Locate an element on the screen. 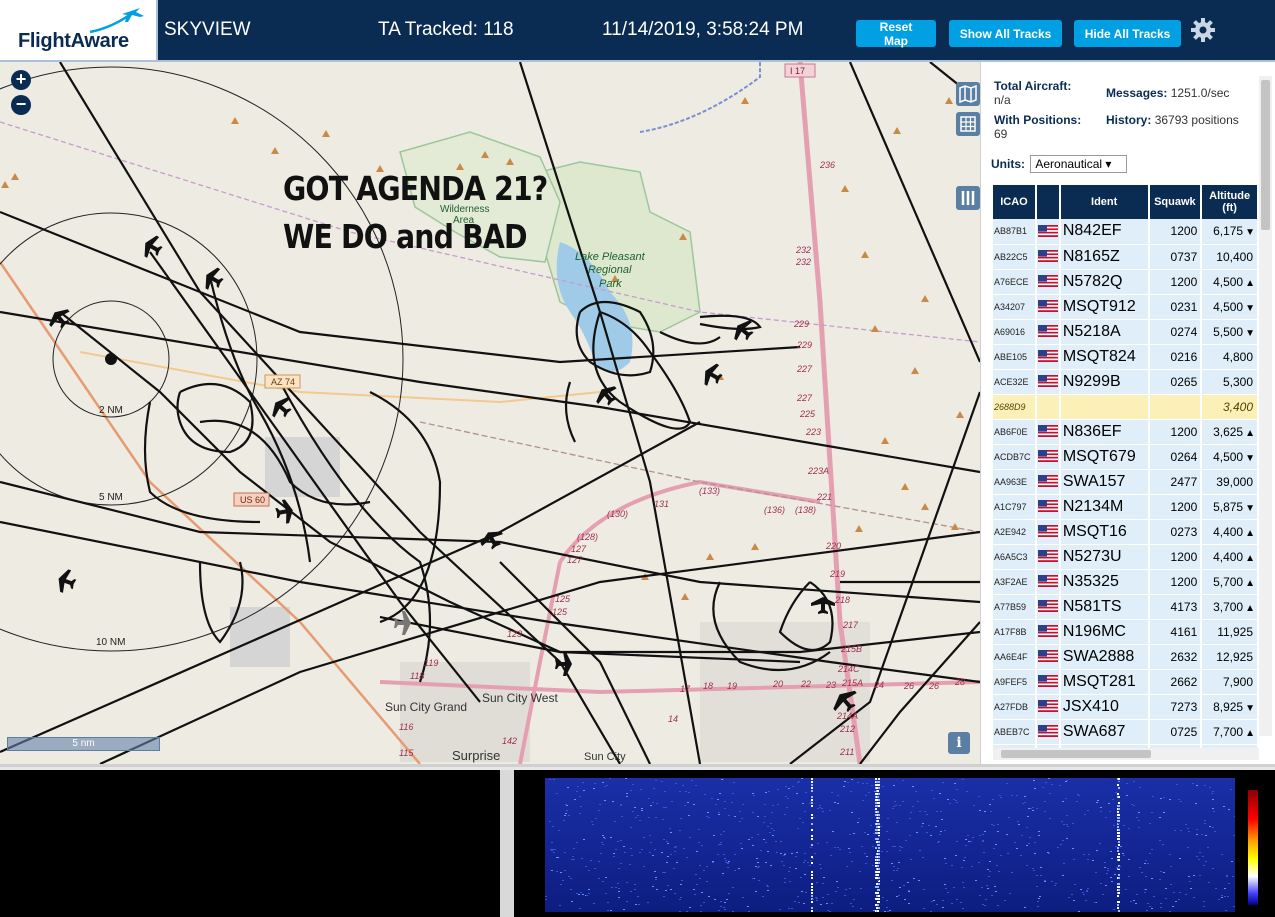 This screenshot has height=917, width=1275. table-row: ABEB7C SWA687 0725 7,700 ▲ is located at coordinates (1125, 731).